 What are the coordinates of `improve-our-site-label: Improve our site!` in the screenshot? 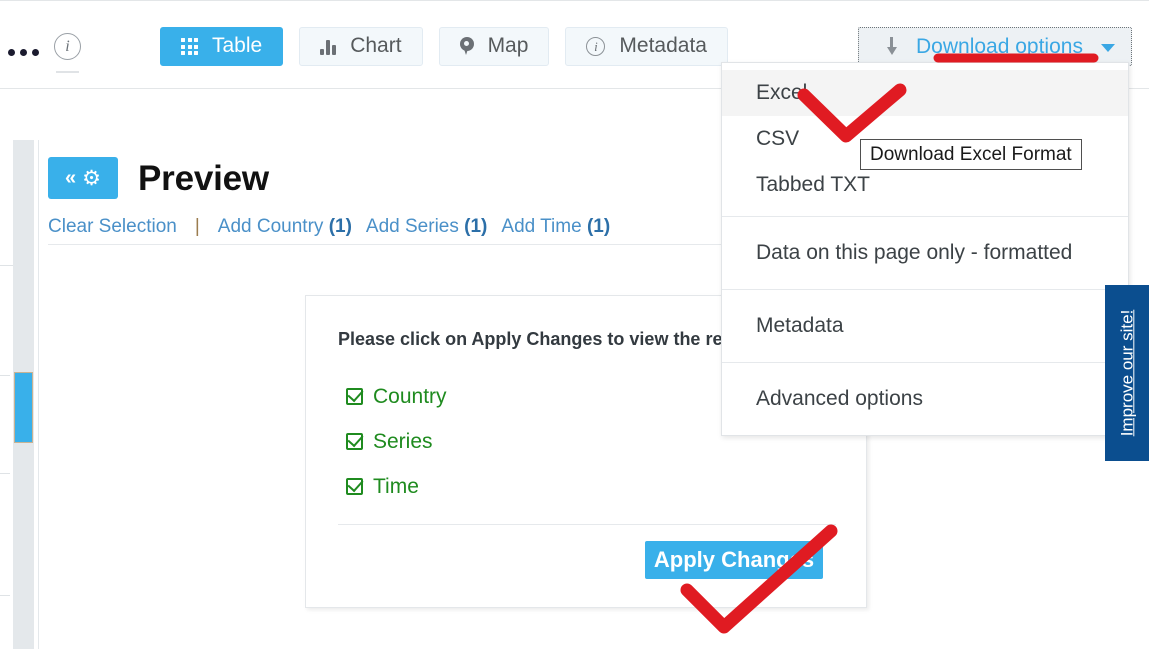 It's located at (1127, 373).